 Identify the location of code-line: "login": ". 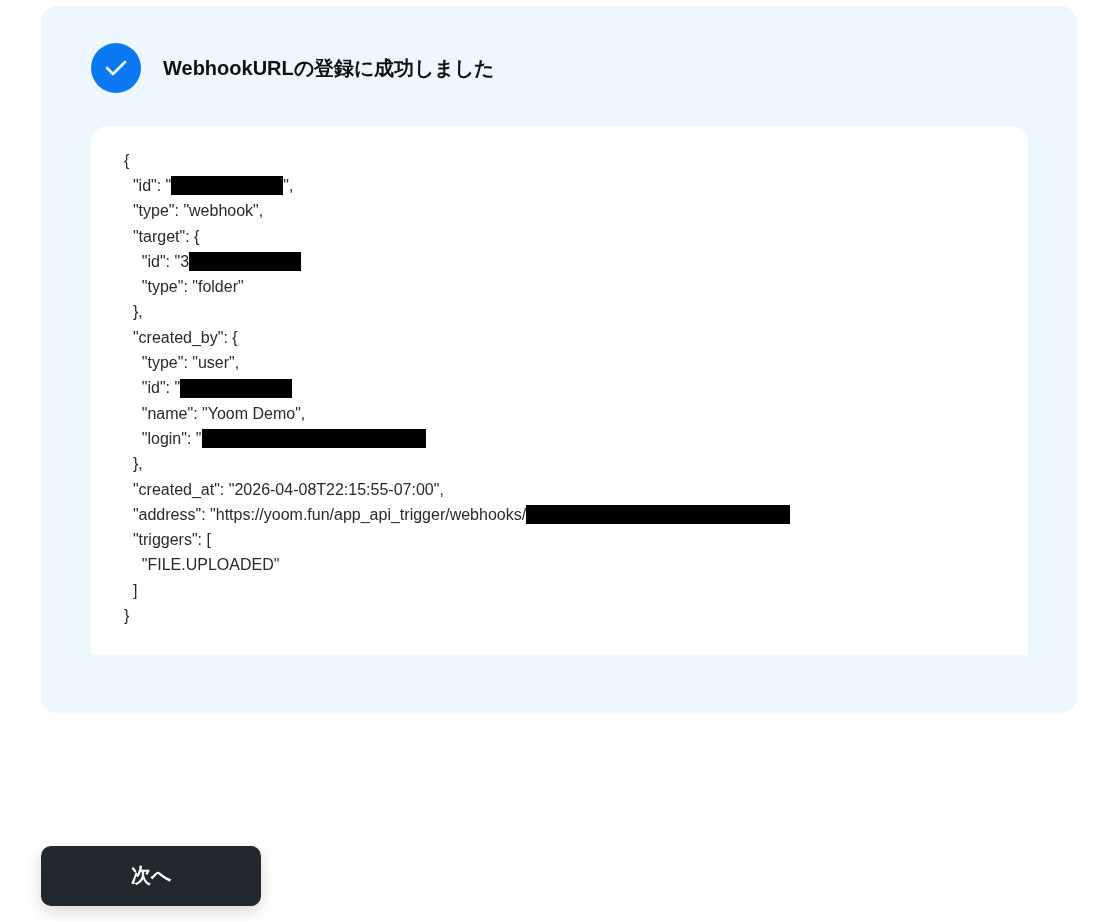
(171, 438).